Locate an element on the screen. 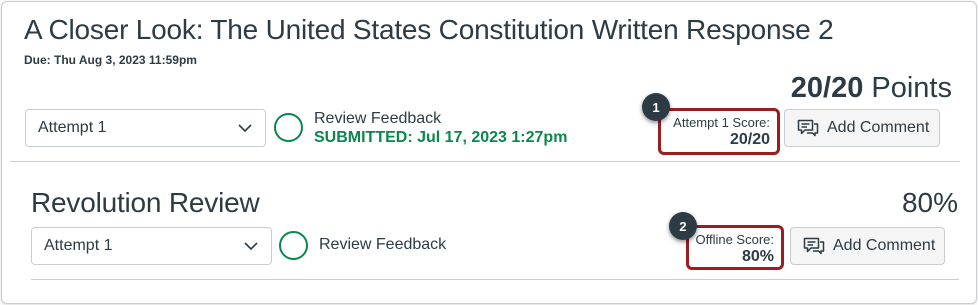 This screenshot has height=305, width=978. assignment-title: Revolution Review is located at coordinates (145, 202).